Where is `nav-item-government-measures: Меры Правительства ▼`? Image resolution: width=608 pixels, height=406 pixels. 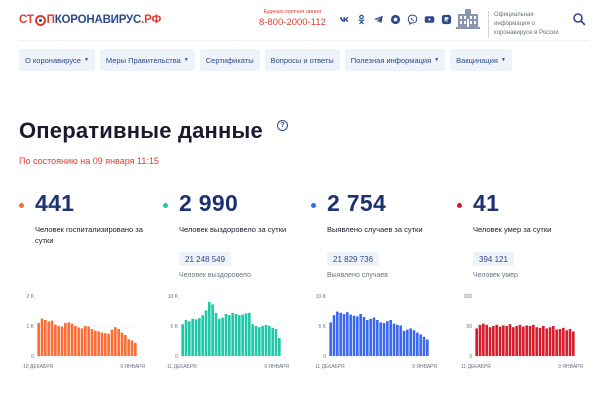 nav-item-government-measures: Меры Правительства ▼ is located at coordinates (147, 60).